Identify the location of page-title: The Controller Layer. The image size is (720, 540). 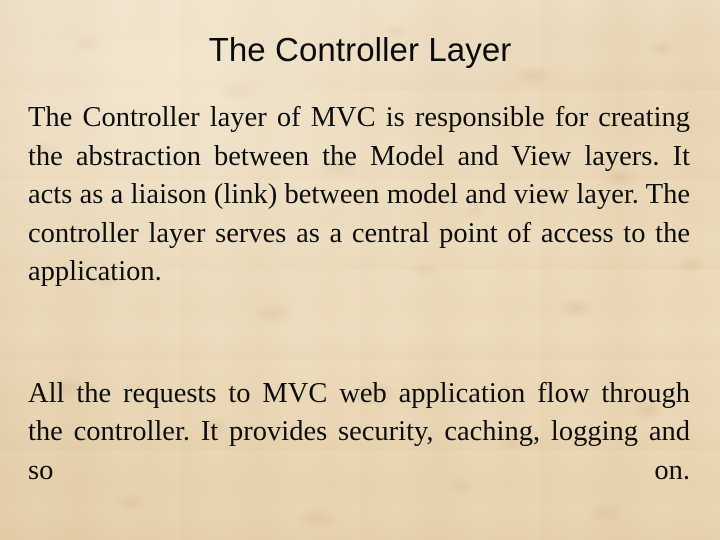
(360, 49).